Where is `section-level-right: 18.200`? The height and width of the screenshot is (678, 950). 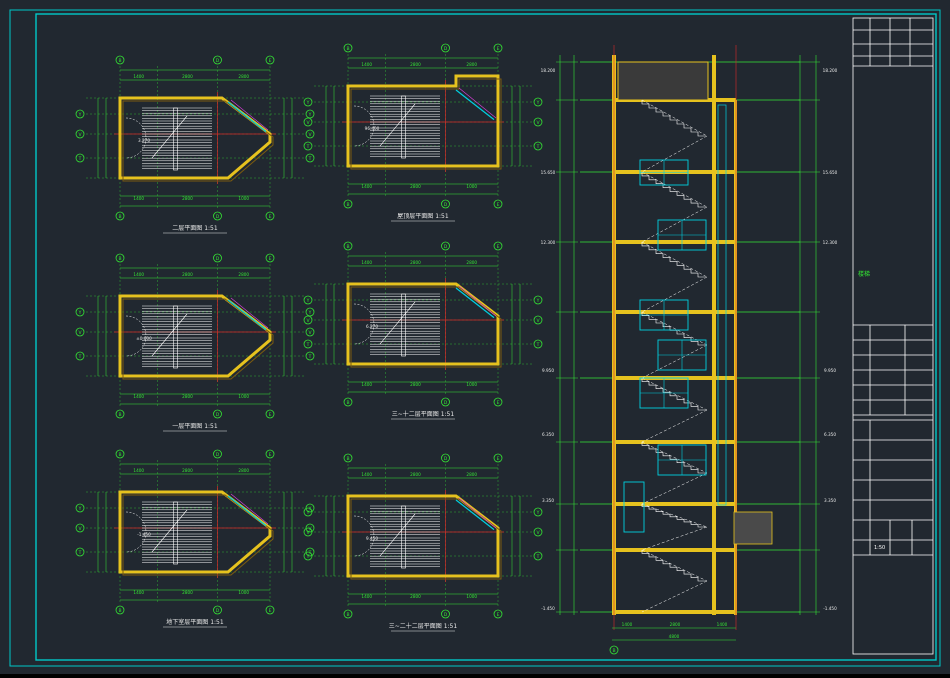
section-level-right: 18.200 is located at coordinates (830, 70).